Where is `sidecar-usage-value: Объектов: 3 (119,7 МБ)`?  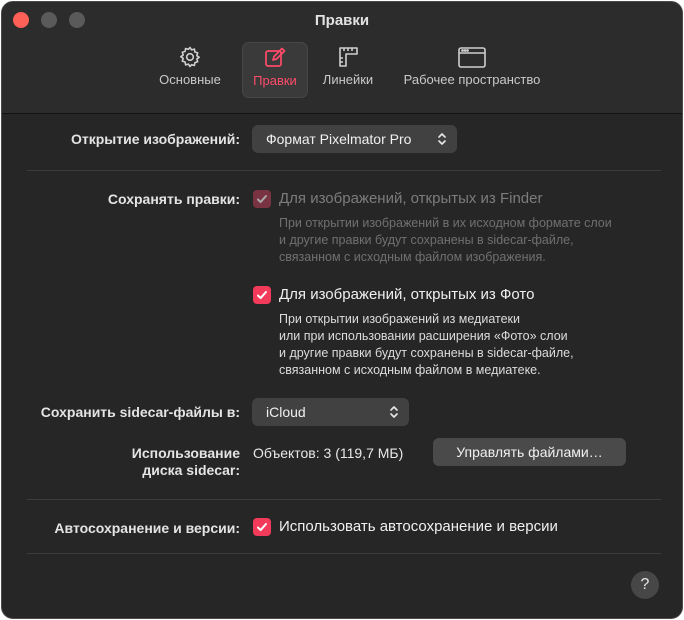
sidecar-usage-value: Объектов: 3 (119,7 МБ) is located at coordinates (328, 453).